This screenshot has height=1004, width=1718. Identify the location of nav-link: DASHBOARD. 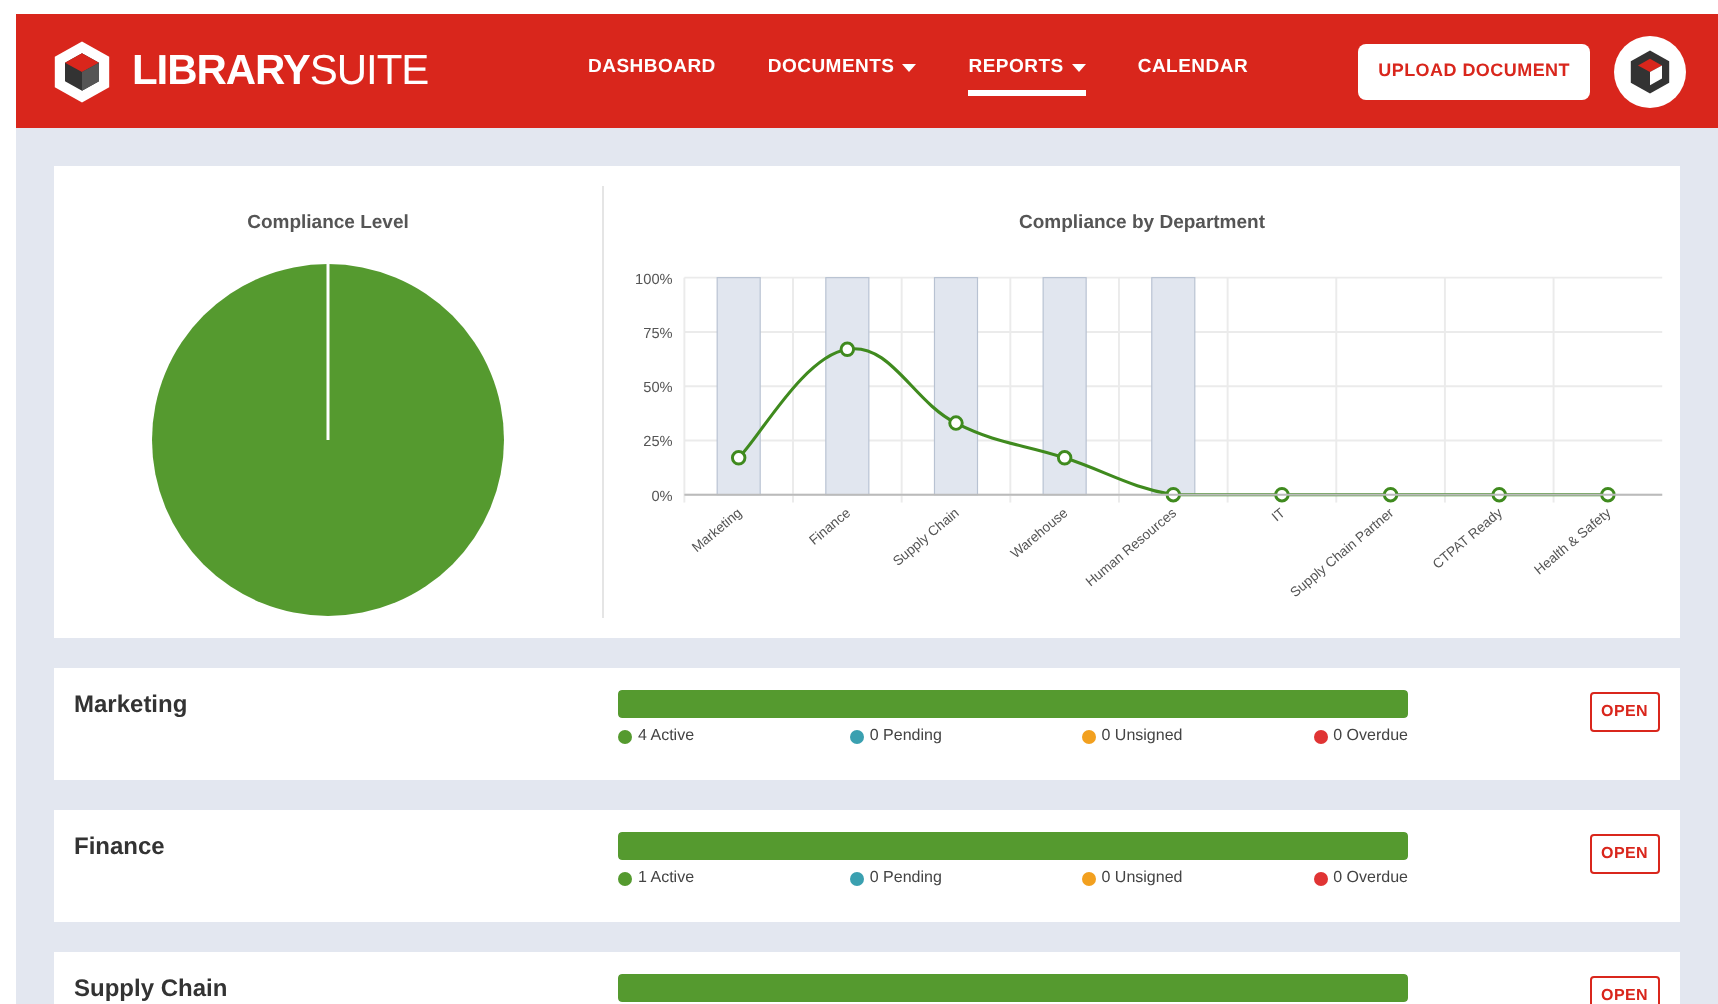
(652, 71).